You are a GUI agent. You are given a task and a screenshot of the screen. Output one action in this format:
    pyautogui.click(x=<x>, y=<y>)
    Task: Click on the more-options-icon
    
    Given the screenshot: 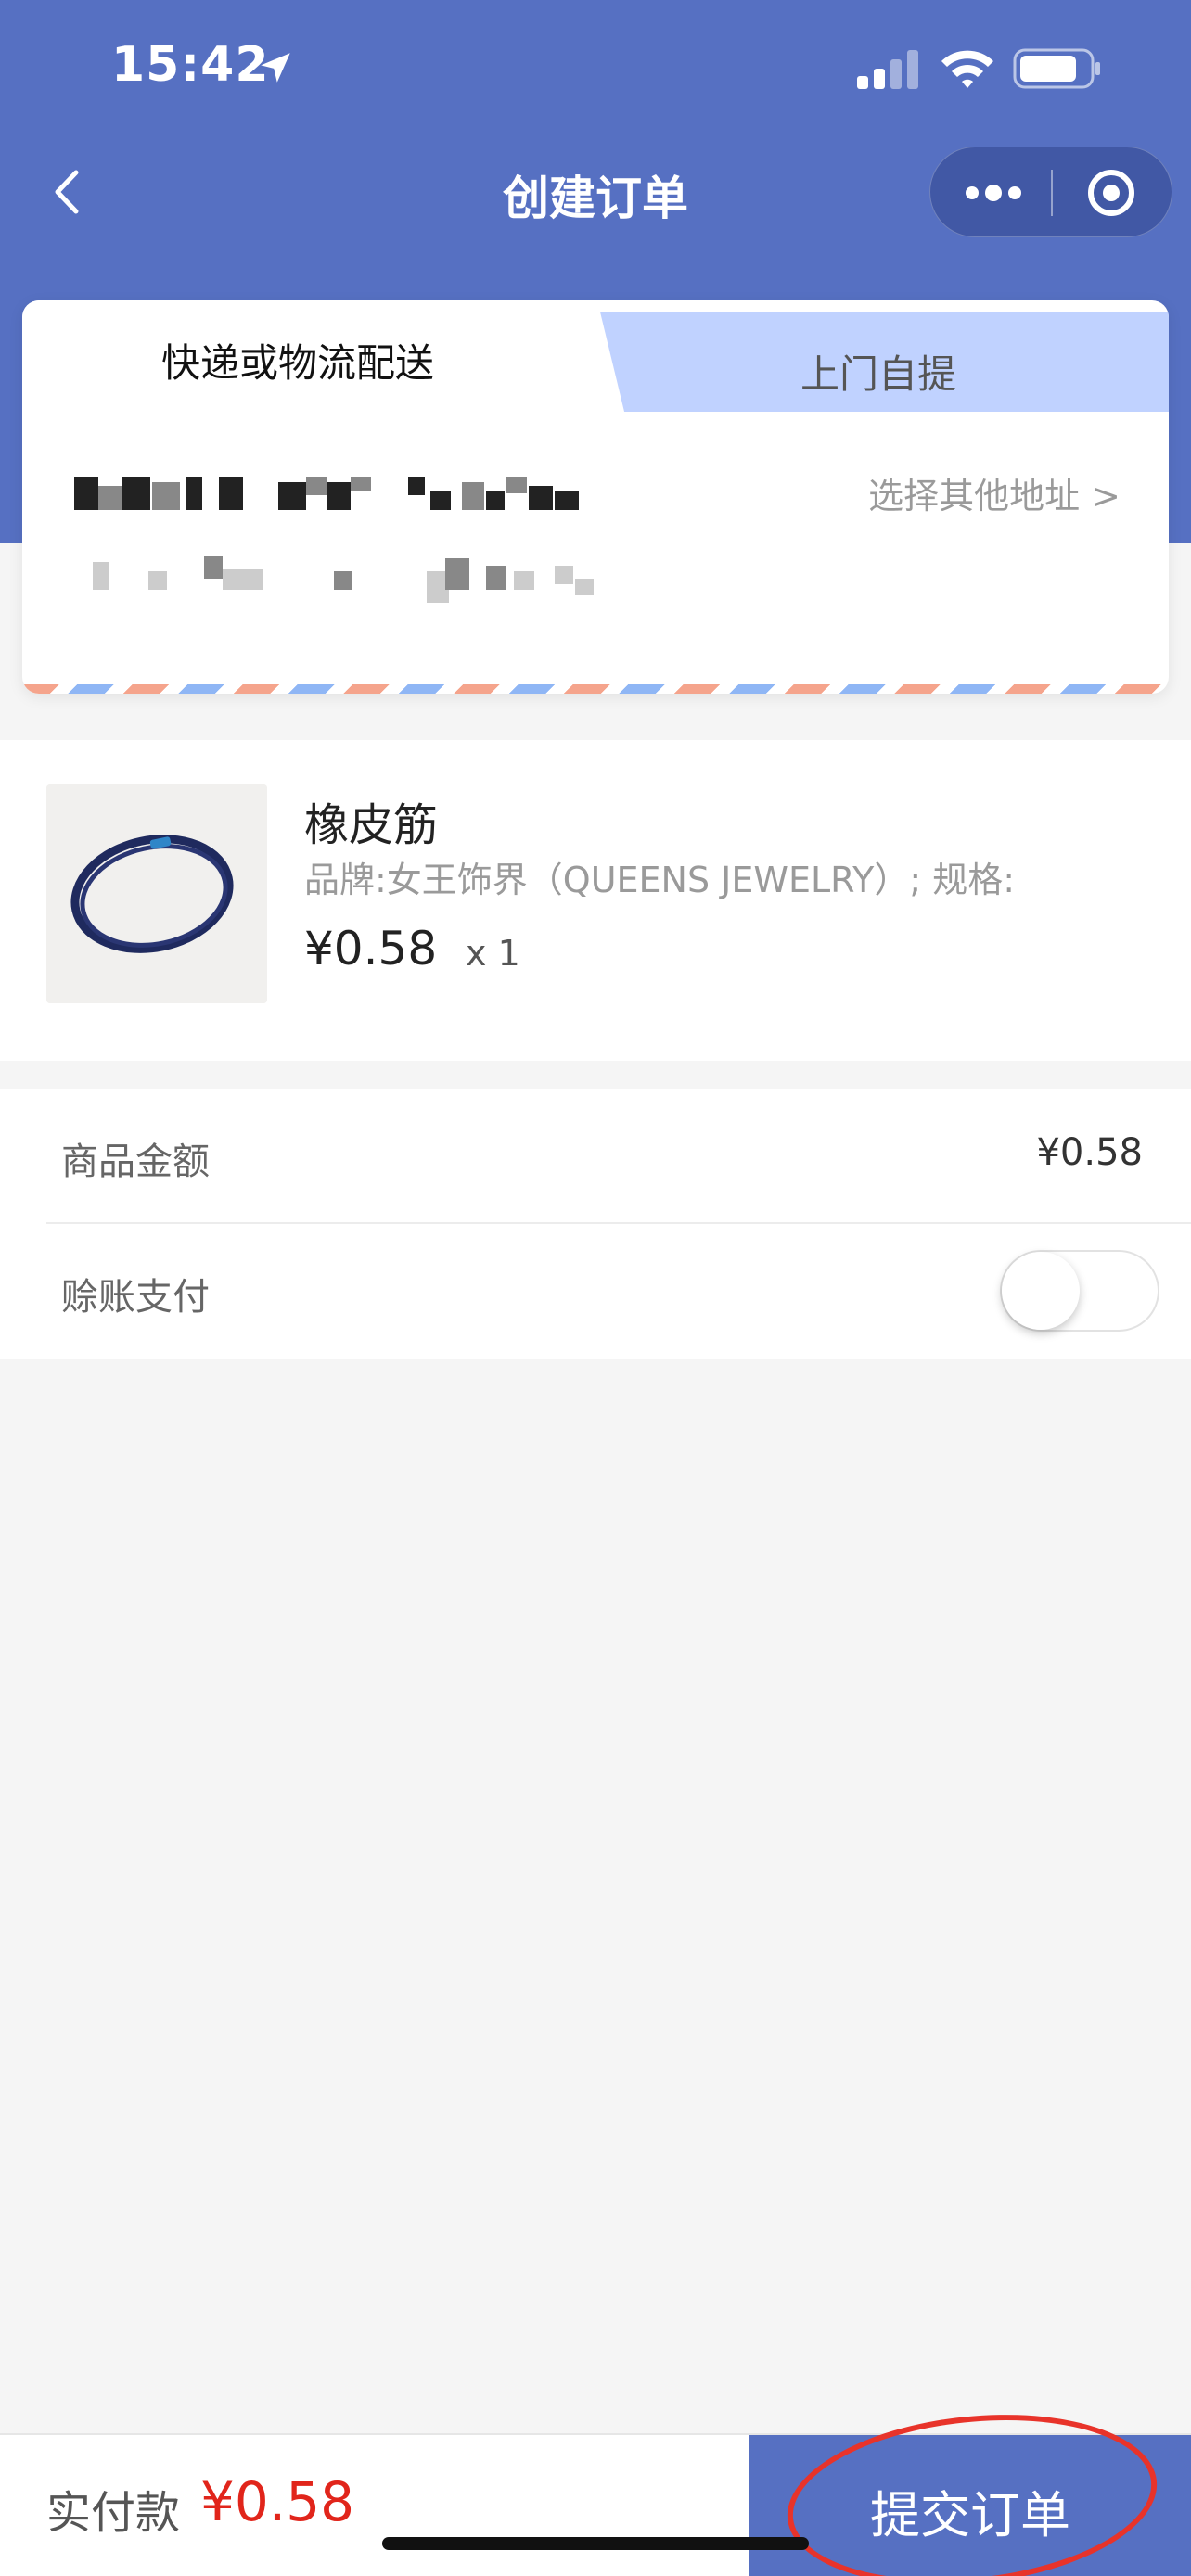 What is the action you would take?
    pyautogui.click(x=990, y=192)
    